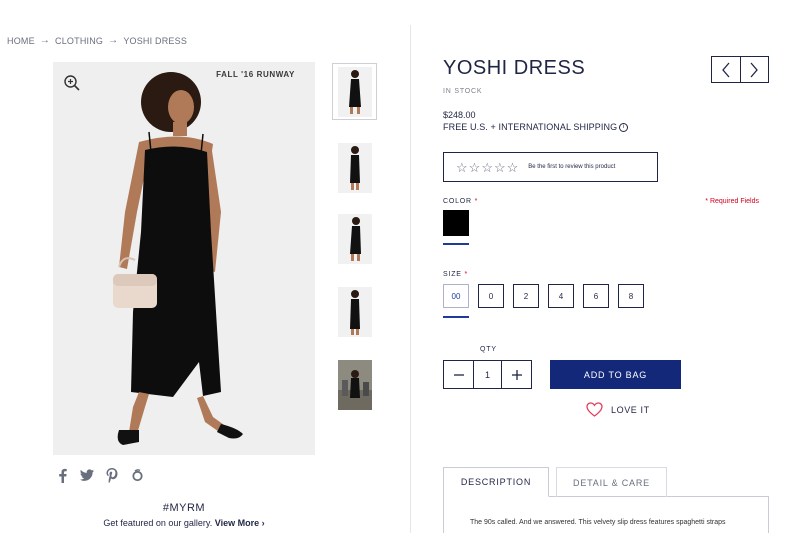 This screenshot has height=533, width=800. What do you see at coordinates (456, 274) in the screenshot?
I see `size-label: SIZE *` at bounding box center [456, 274].